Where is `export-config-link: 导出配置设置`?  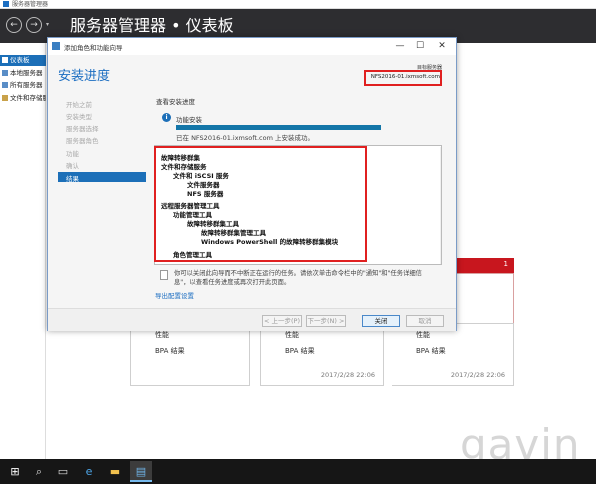
export-config-link: 导出配置设置 is located at coordinates (174, 295).